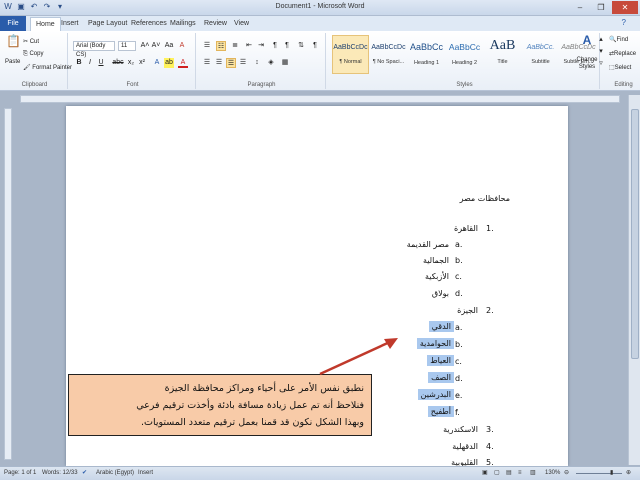  Describe the element at coordinates (459, 260) in the screenshot. I see `list-number: b.` at that location.